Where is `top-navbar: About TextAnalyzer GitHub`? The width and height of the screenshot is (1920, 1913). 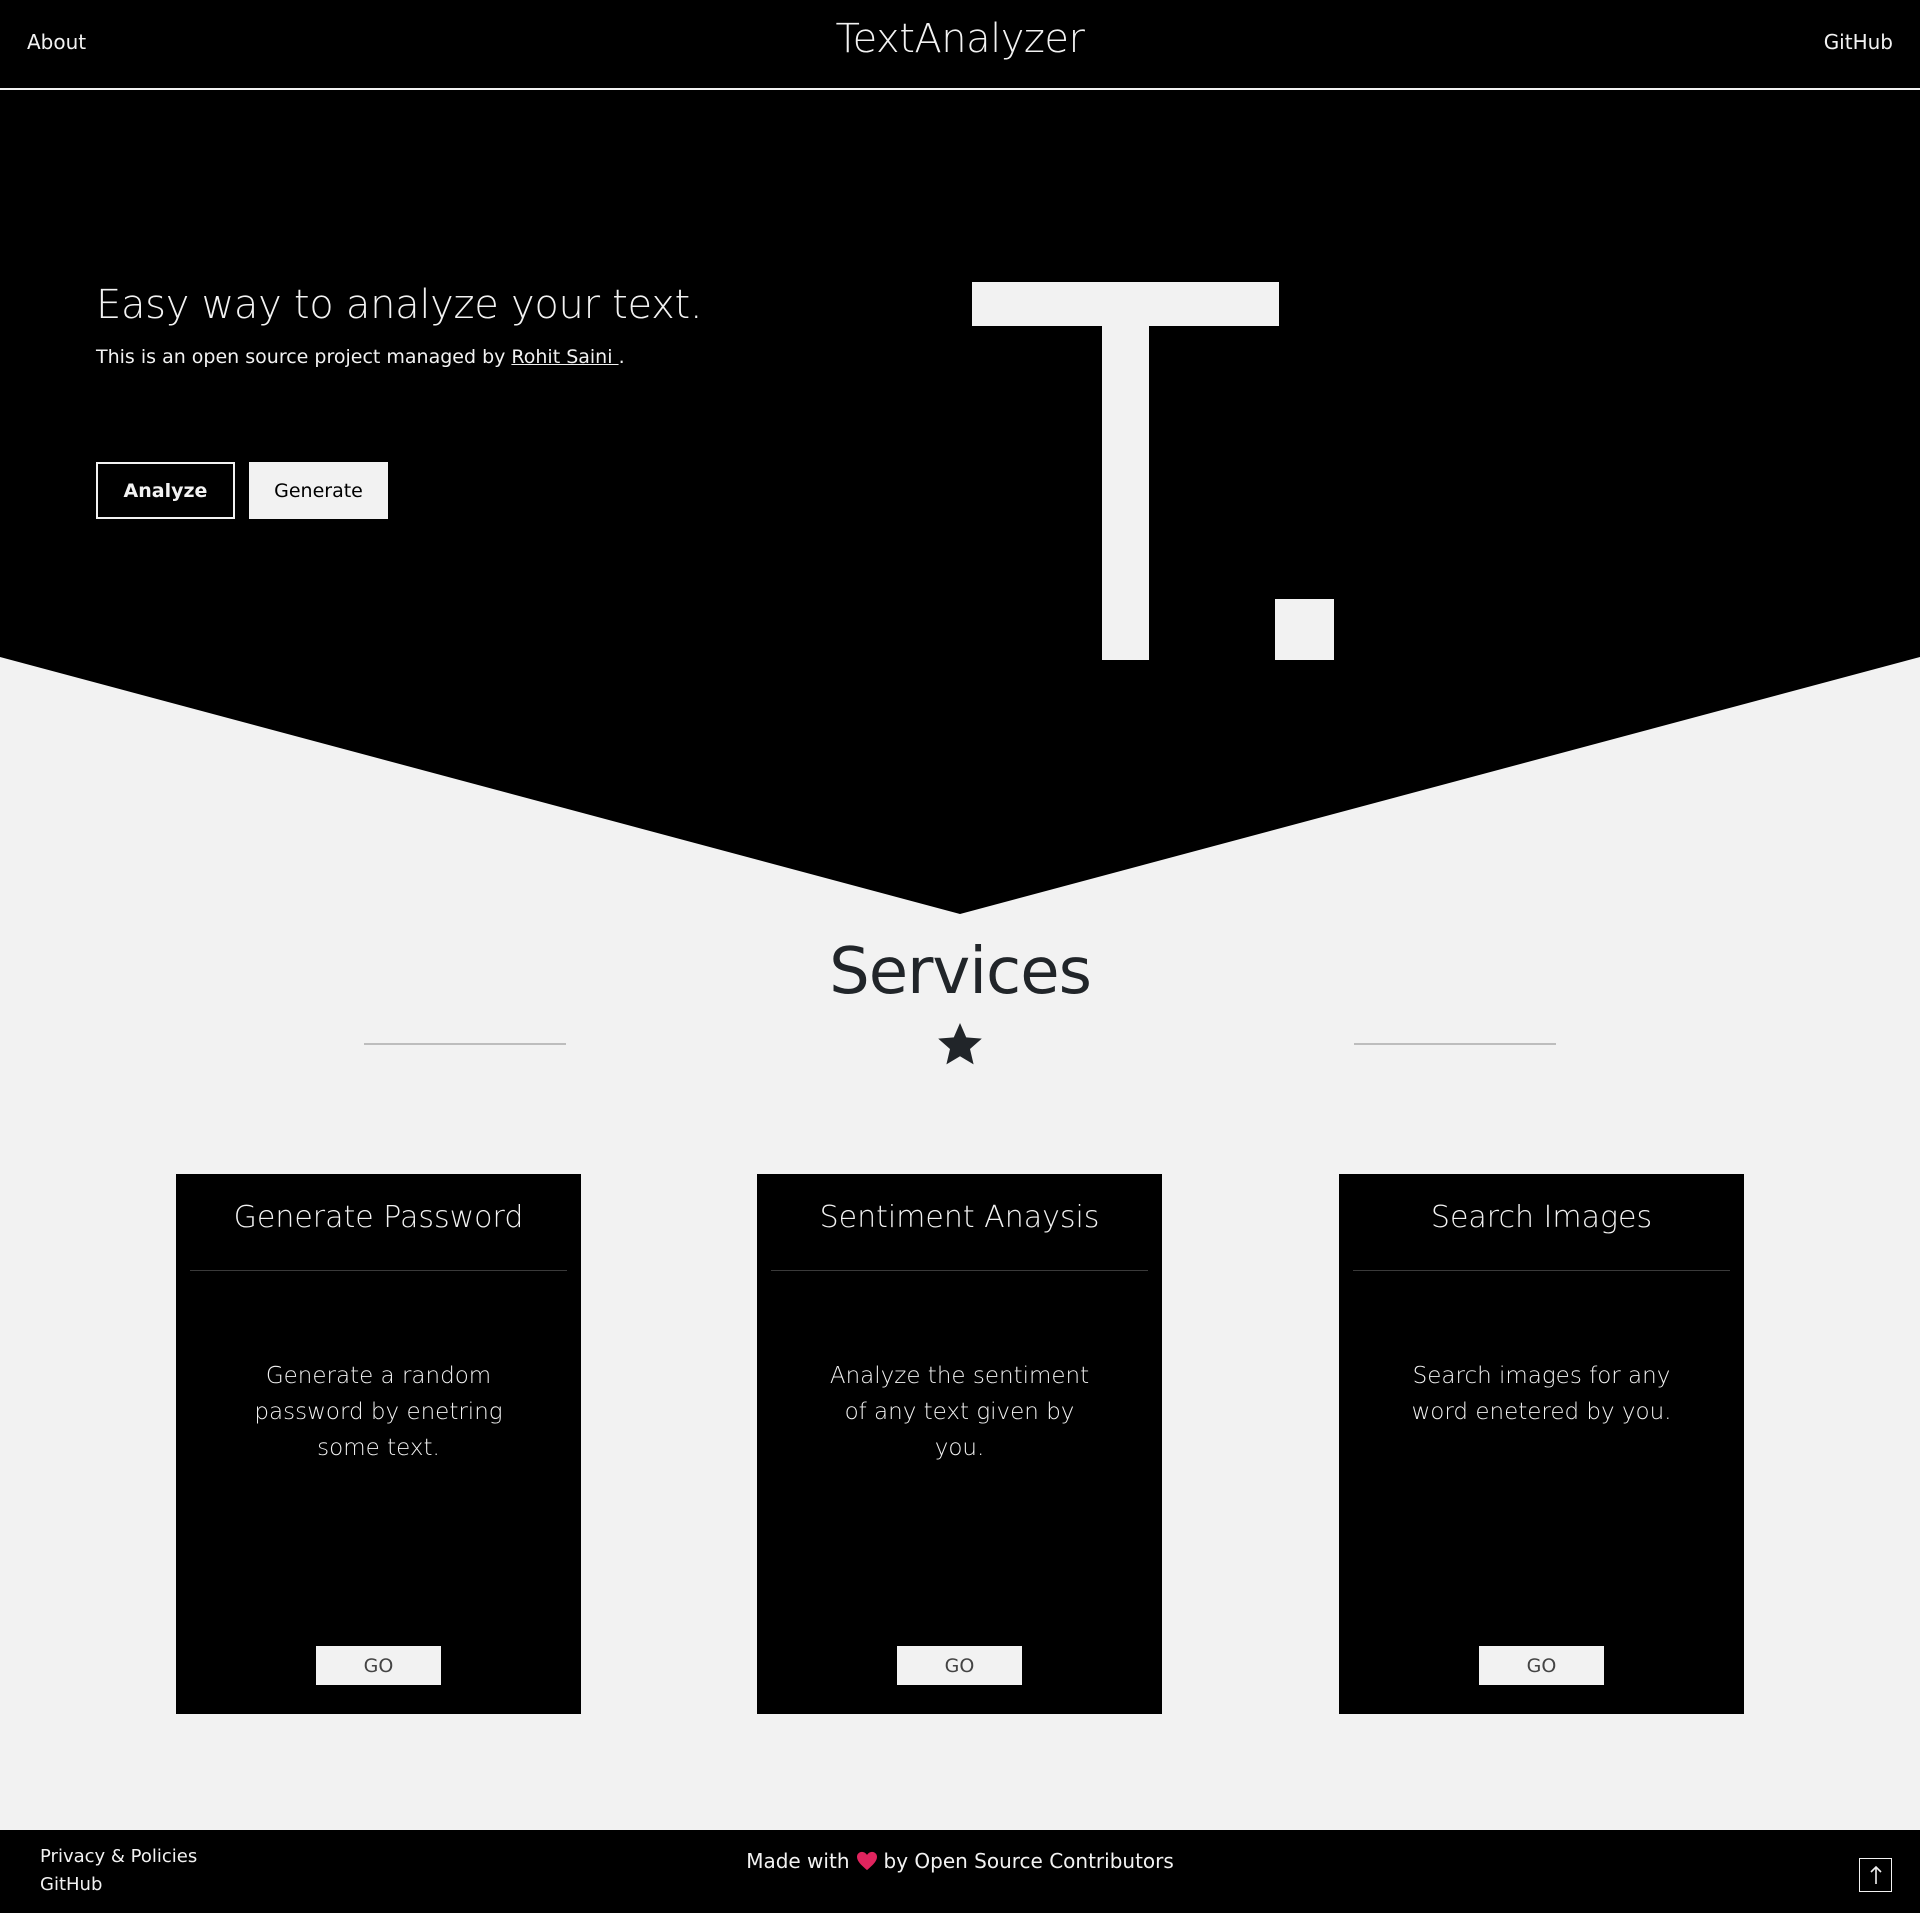
top-navbar: About TextAnalyzer GitHub is located at coordinates (960, 45).